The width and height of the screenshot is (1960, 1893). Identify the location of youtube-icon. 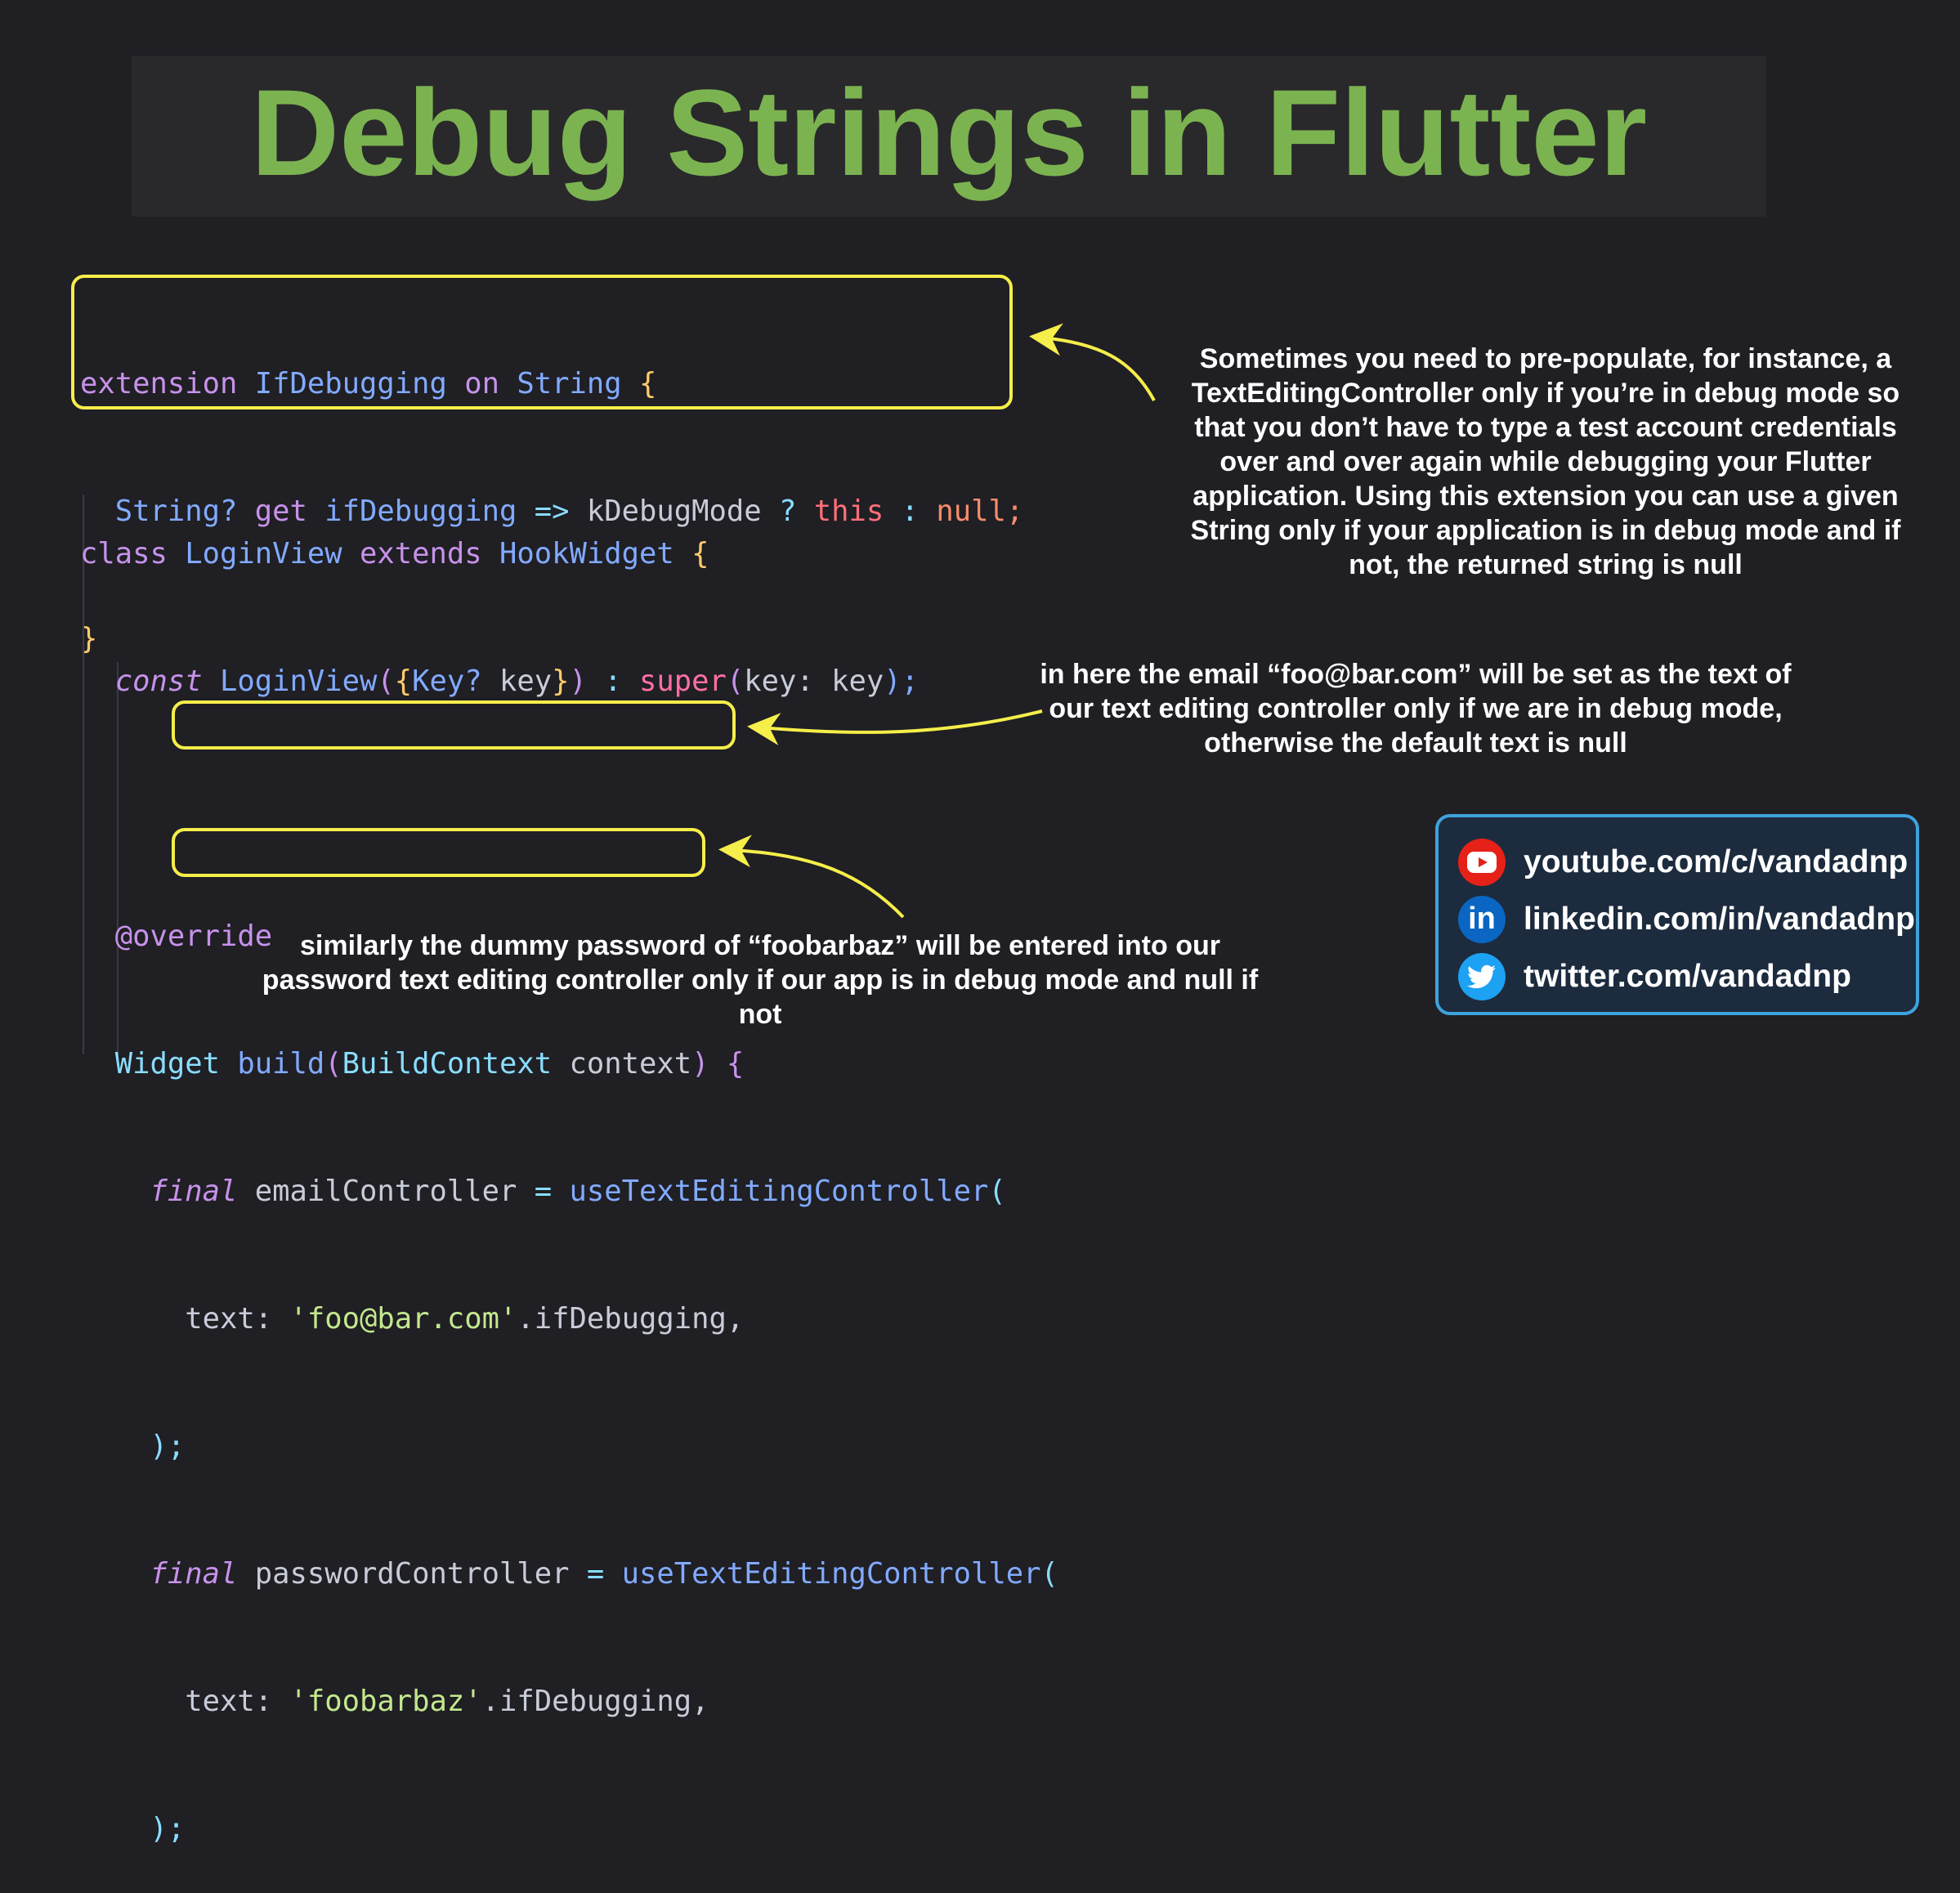
(1482, 862).